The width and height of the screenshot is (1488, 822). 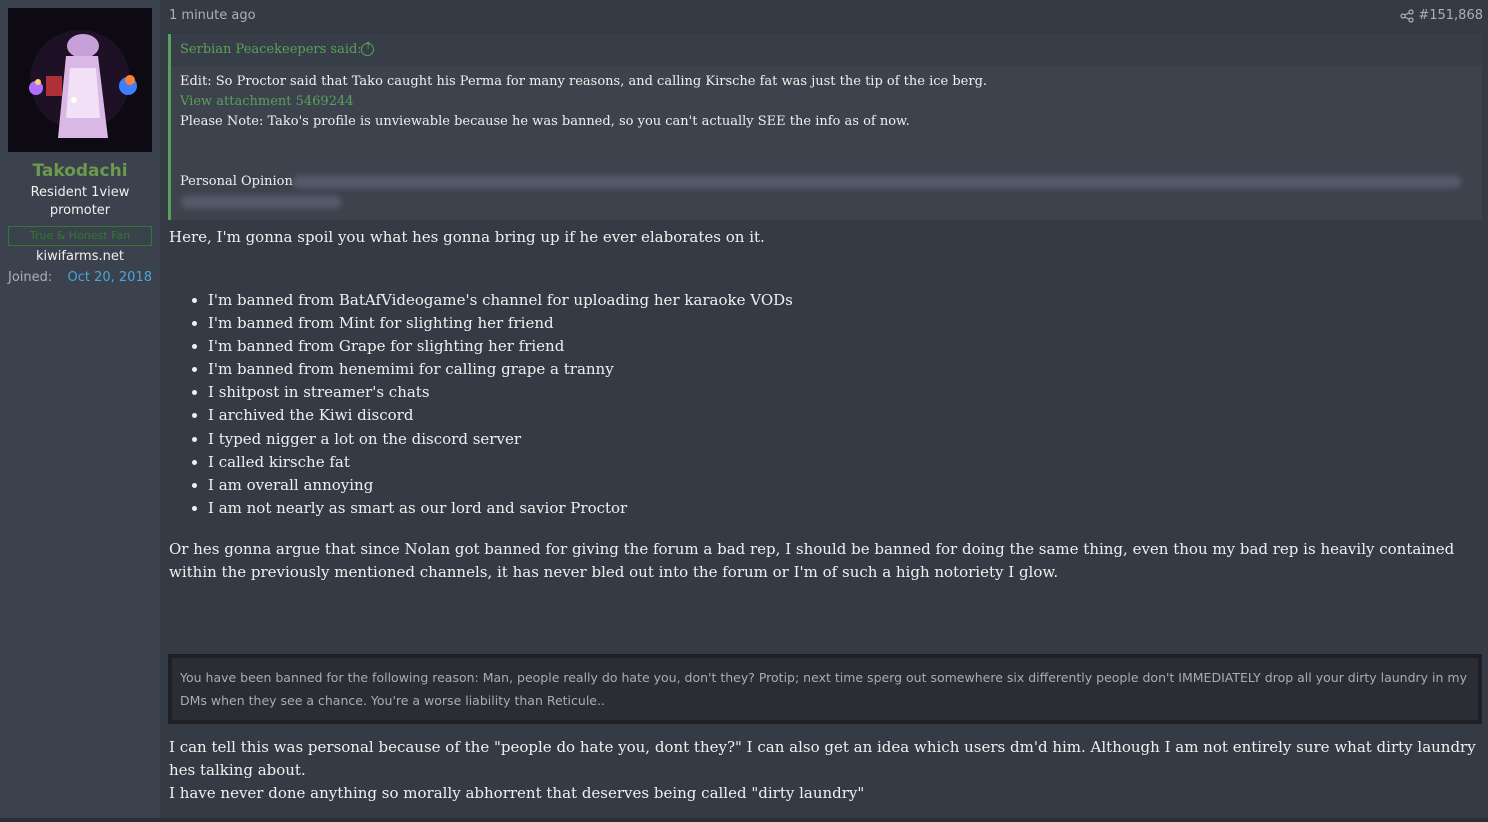 I want to click on user-site: kiwifarms.net, so click(x=80, y=256).